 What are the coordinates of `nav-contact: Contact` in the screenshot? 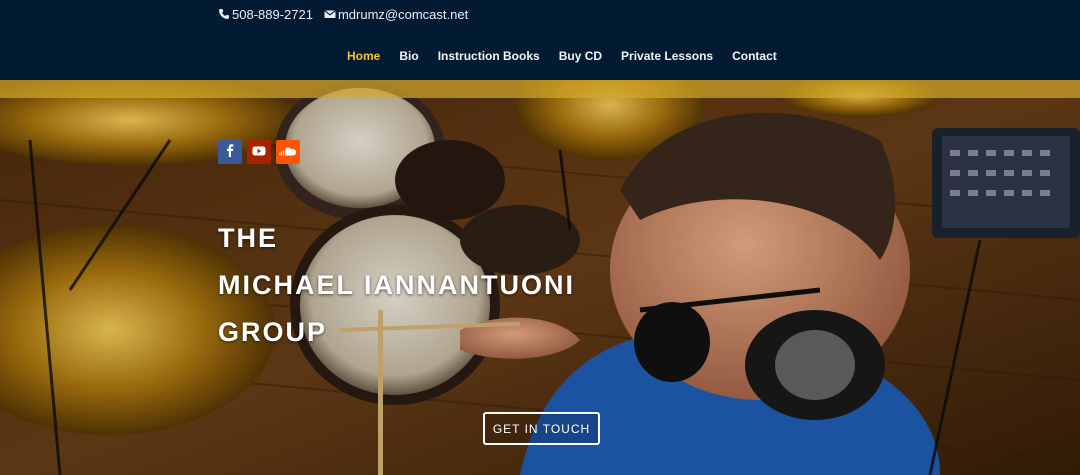 It's located at (754, 56).